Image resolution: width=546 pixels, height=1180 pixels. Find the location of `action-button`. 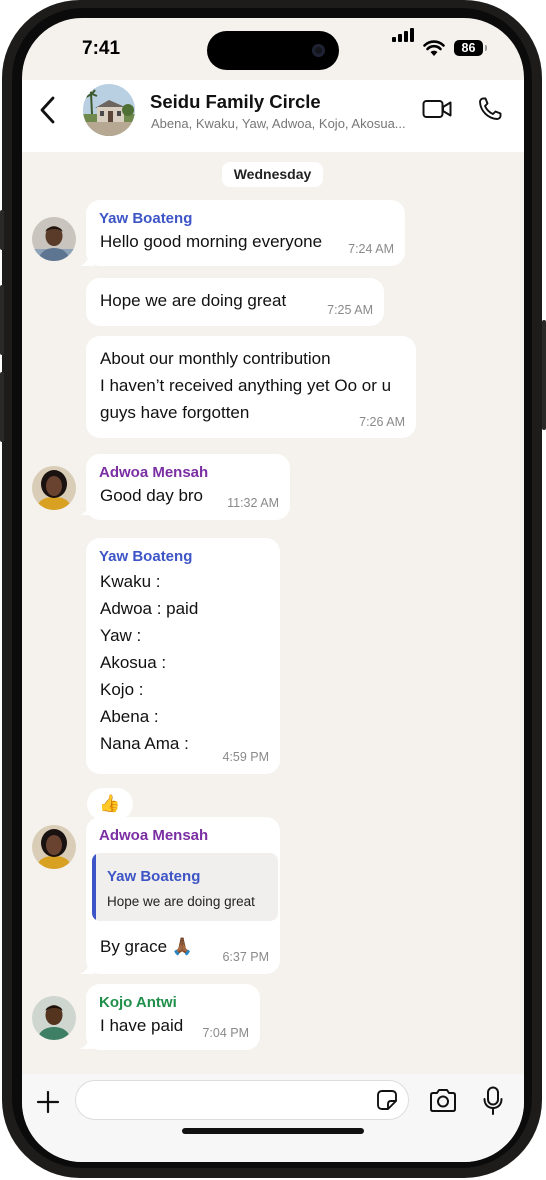

action-button is located at coordinates (2, 230).